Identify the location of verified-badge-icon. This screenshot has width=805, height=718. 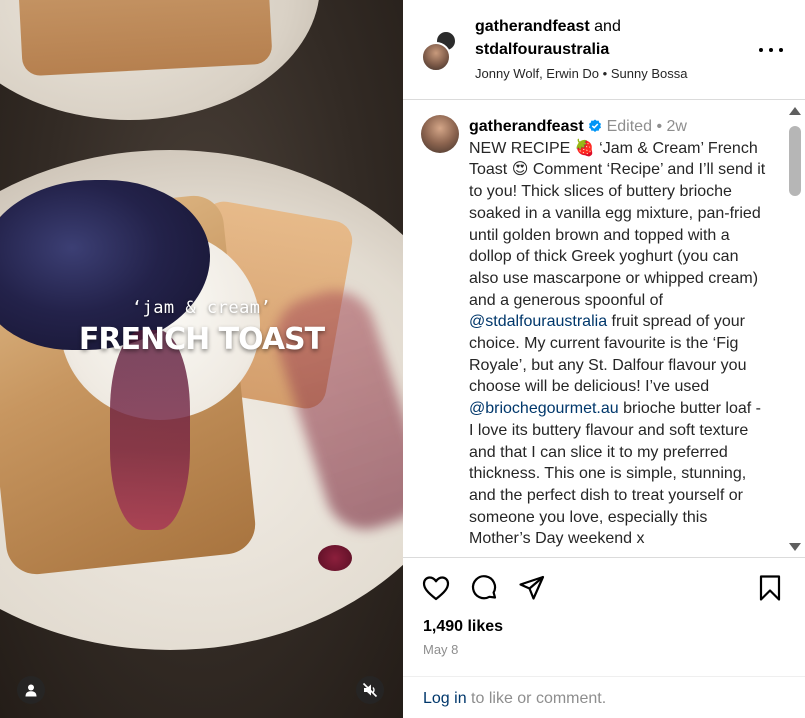
(595, 125).